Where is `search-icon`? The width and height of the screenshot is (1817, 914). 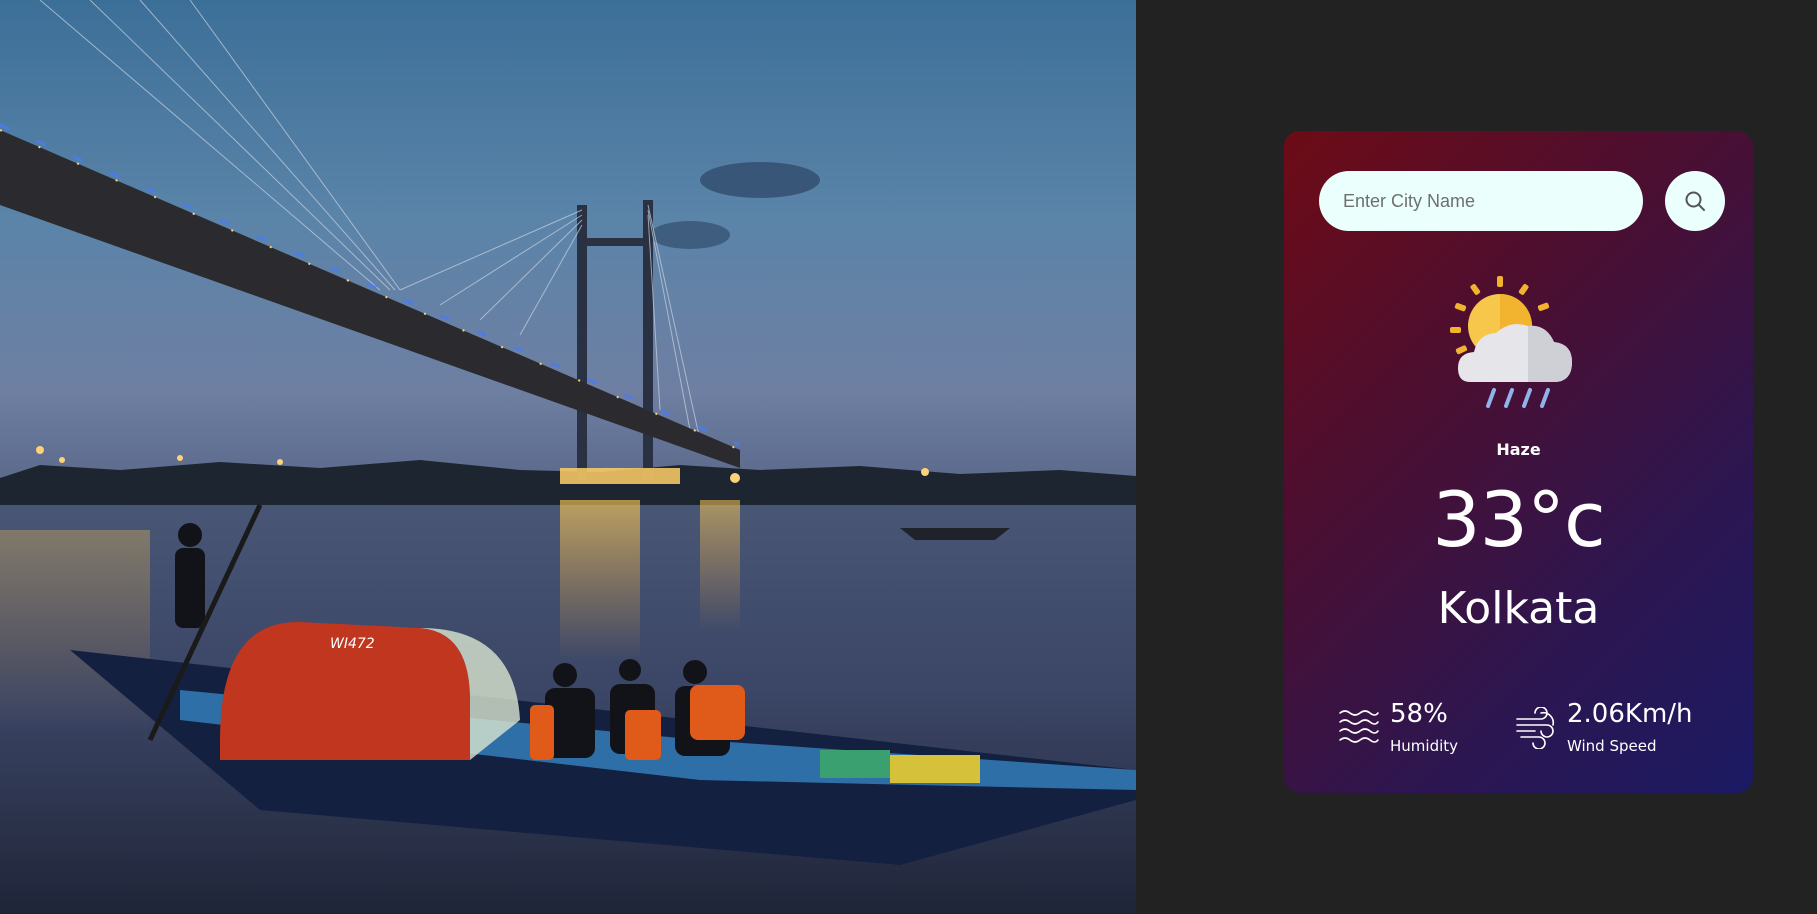
search-icon is located at coordinates (1695, 201).